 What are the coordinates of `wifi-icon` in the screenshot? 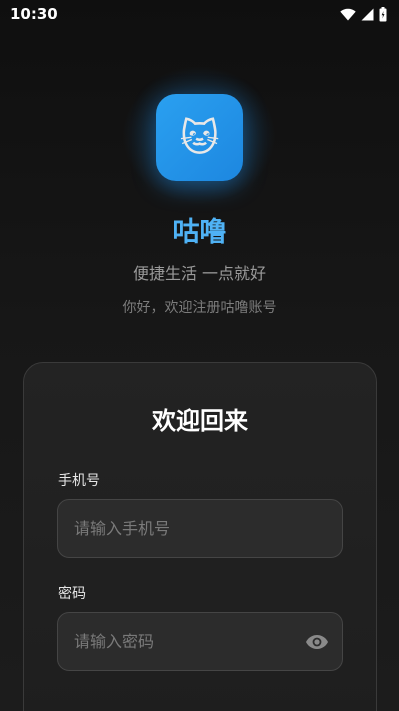 It's located at (348, 14).